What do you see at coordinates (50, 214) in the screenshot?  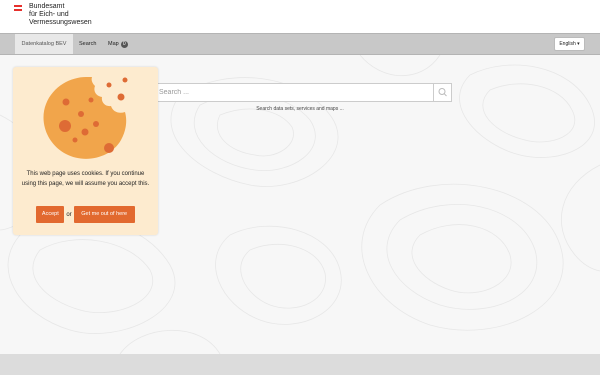 I see `accept-button: Accept` at bounding box center [50, 214].